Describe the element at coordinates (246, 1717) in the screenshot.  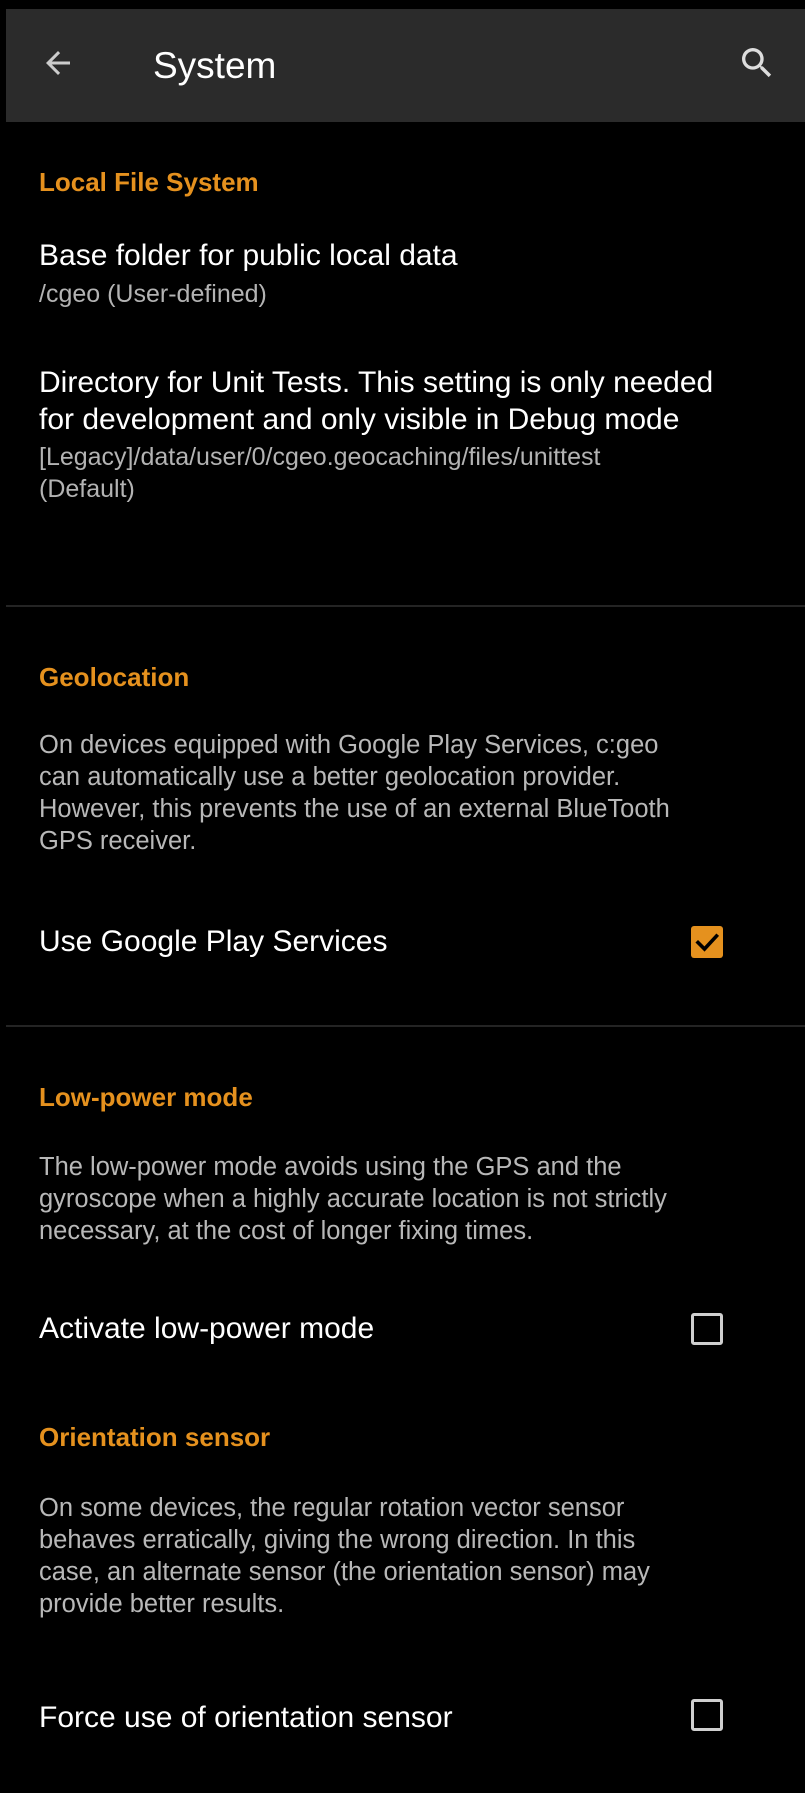
I see `force-orientation-sensor-label: Force use of orientation sensor` at that location.